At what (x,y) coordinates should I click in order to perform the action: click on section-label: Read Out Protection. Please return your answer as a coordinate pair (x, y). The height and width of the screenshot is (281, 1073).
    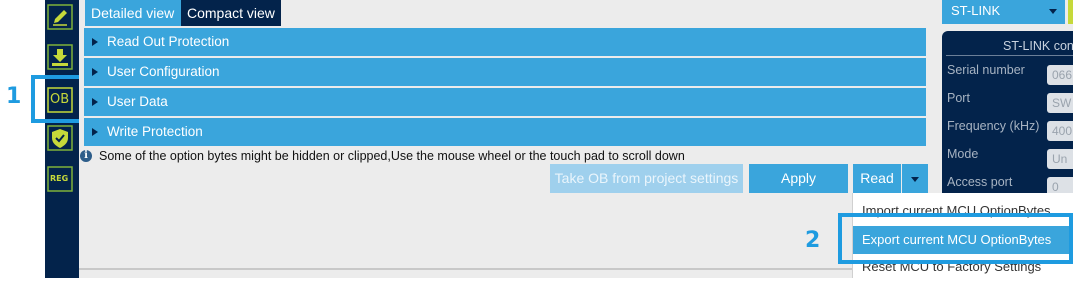
    Looking at the image, I should click on (168, 41).